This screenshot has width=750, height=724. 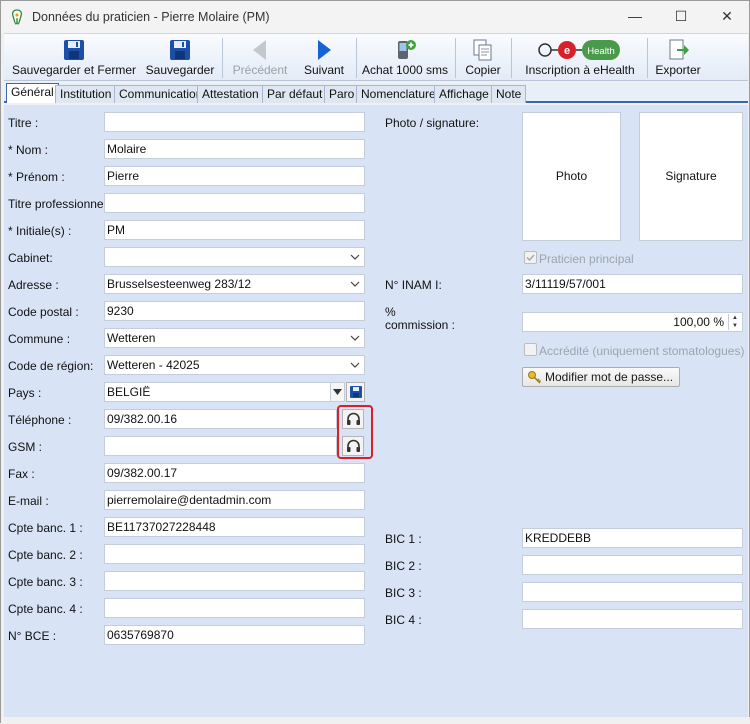 I want to click on tab-nomenclature: Nomenclature, so click(x=398, y=94).